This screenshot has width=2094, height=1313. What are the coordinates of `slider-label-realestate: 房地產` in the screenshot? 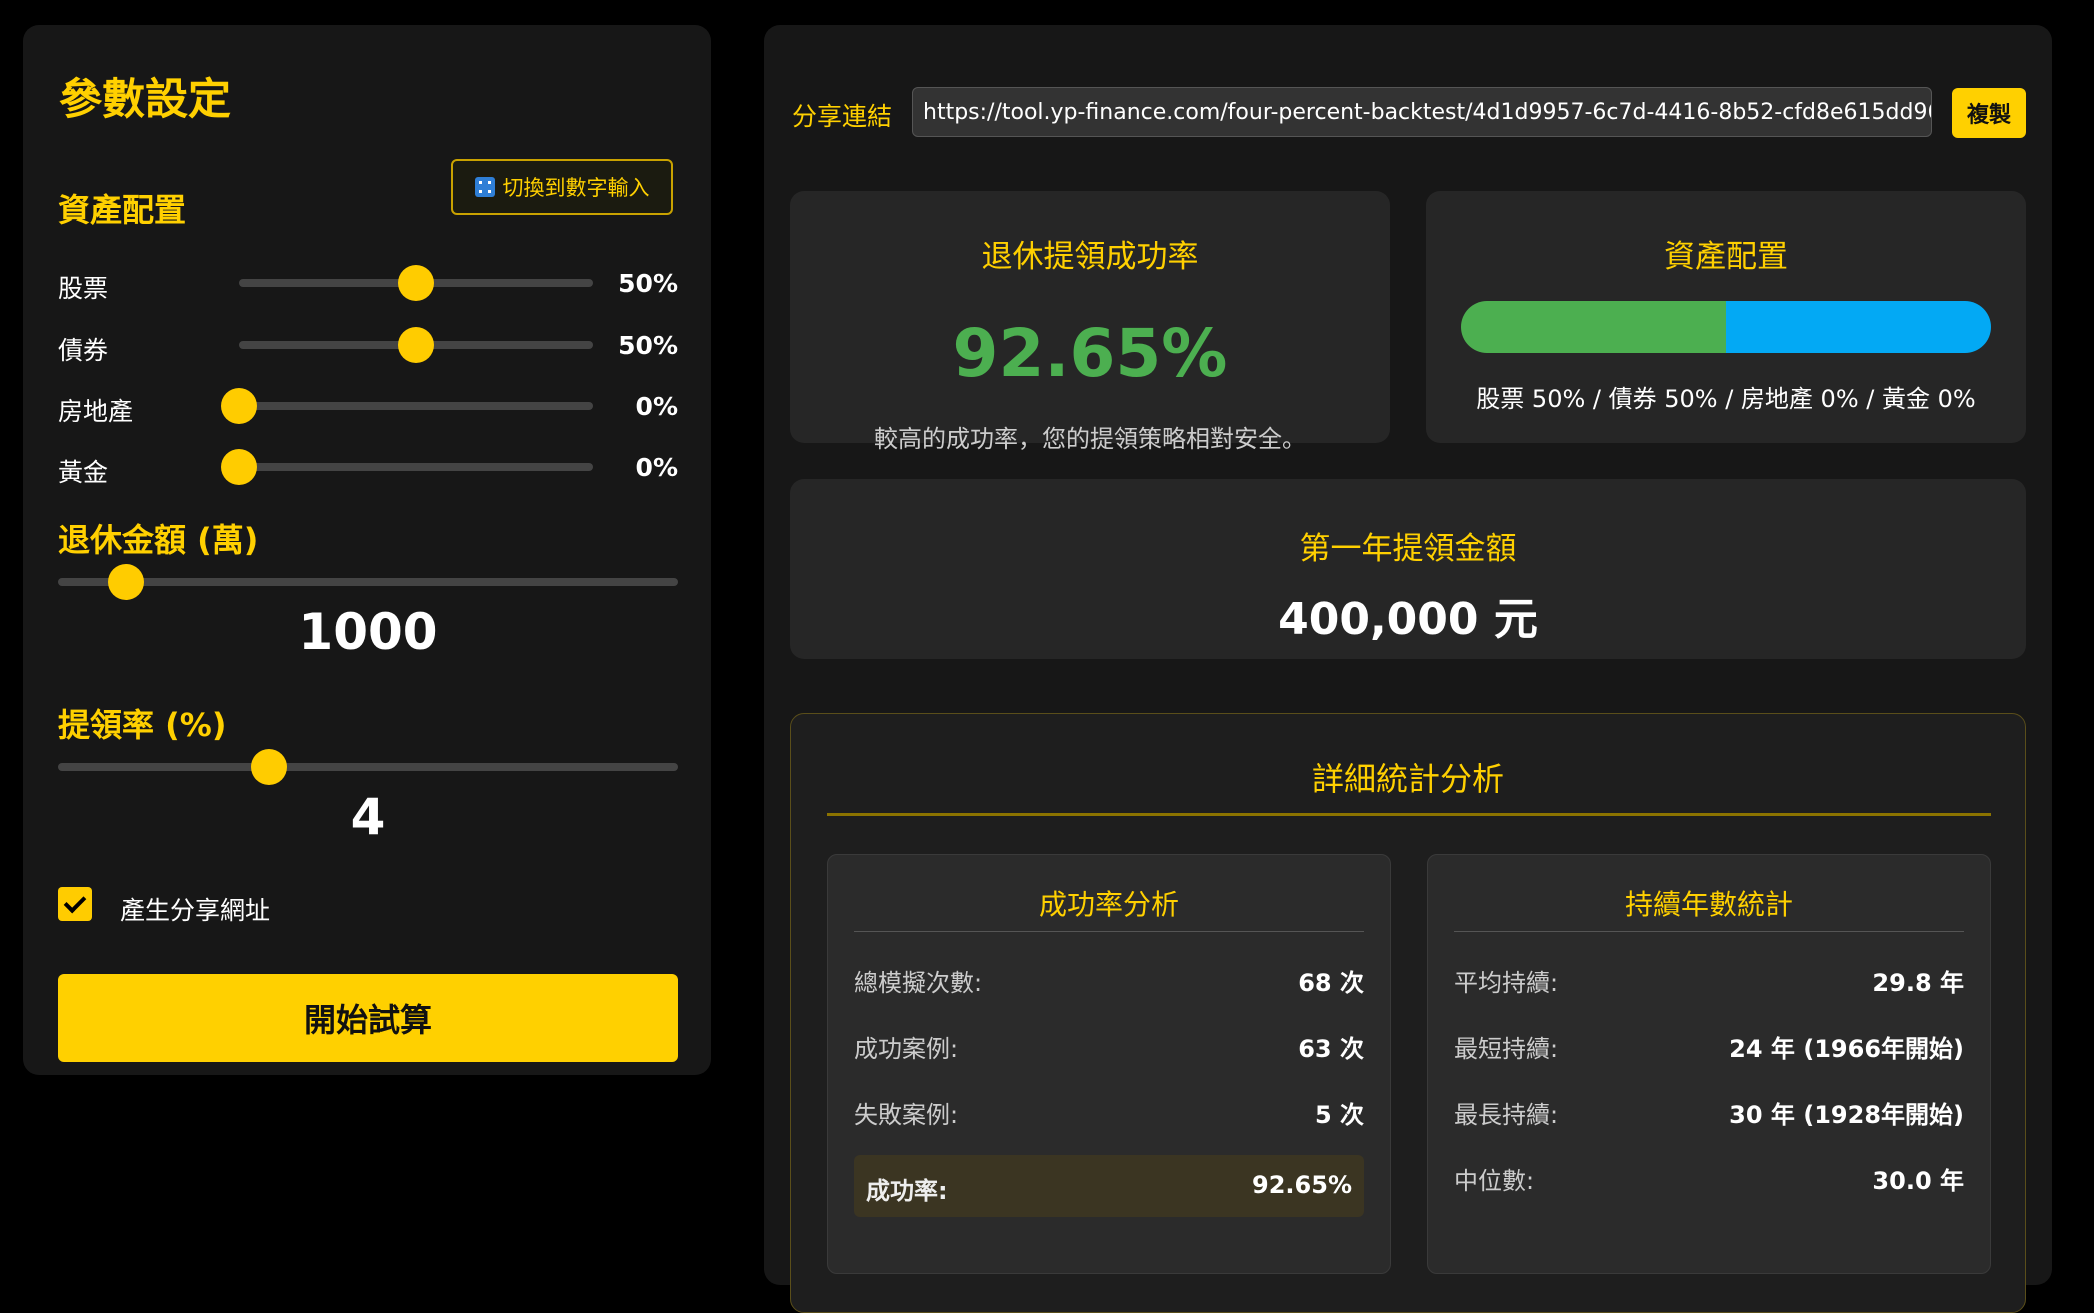 It's located at (96, 411).